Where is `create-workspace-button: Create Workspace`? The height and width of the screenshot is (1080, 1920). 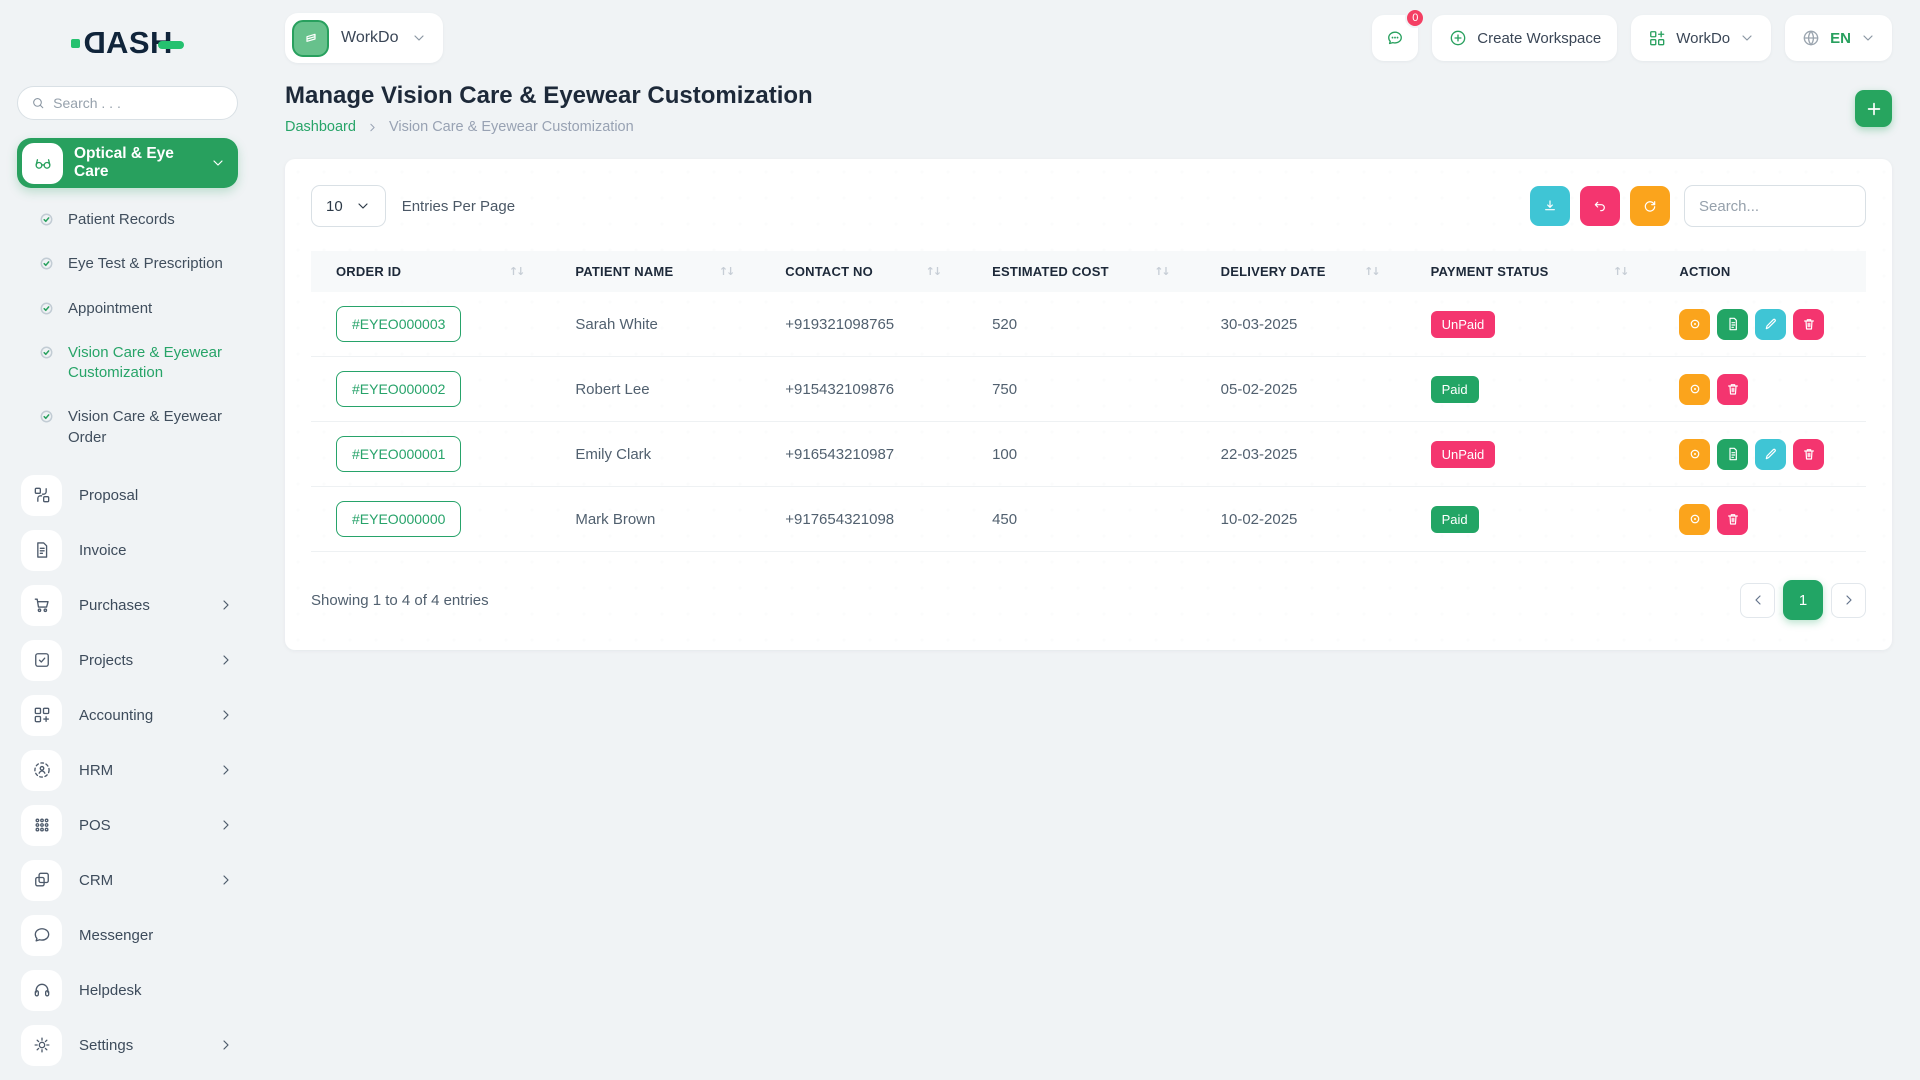
create-workspace-button: Create Workspace is located at coordinates (1525, 38).